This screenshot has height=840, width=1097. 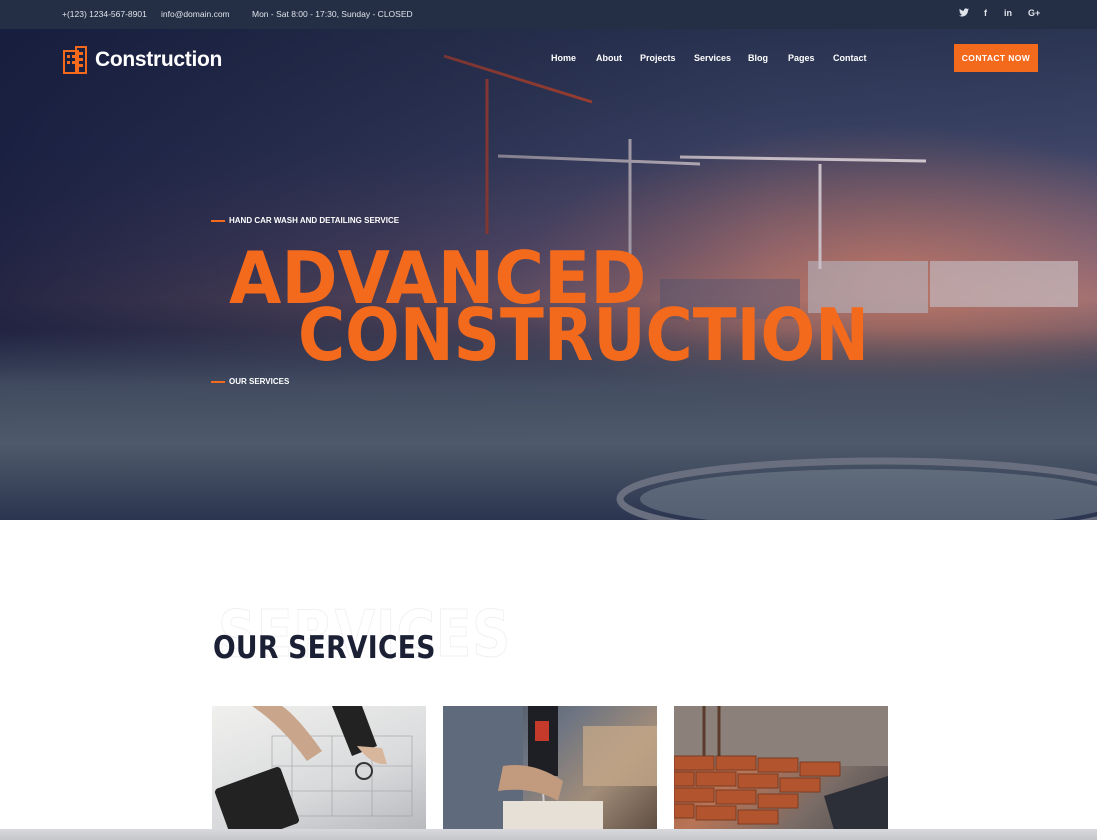 What do you see at coordinates (1008, 13) in the screenshot?
I see `linkedin-icon: in` at bounding box center [1008, 13].